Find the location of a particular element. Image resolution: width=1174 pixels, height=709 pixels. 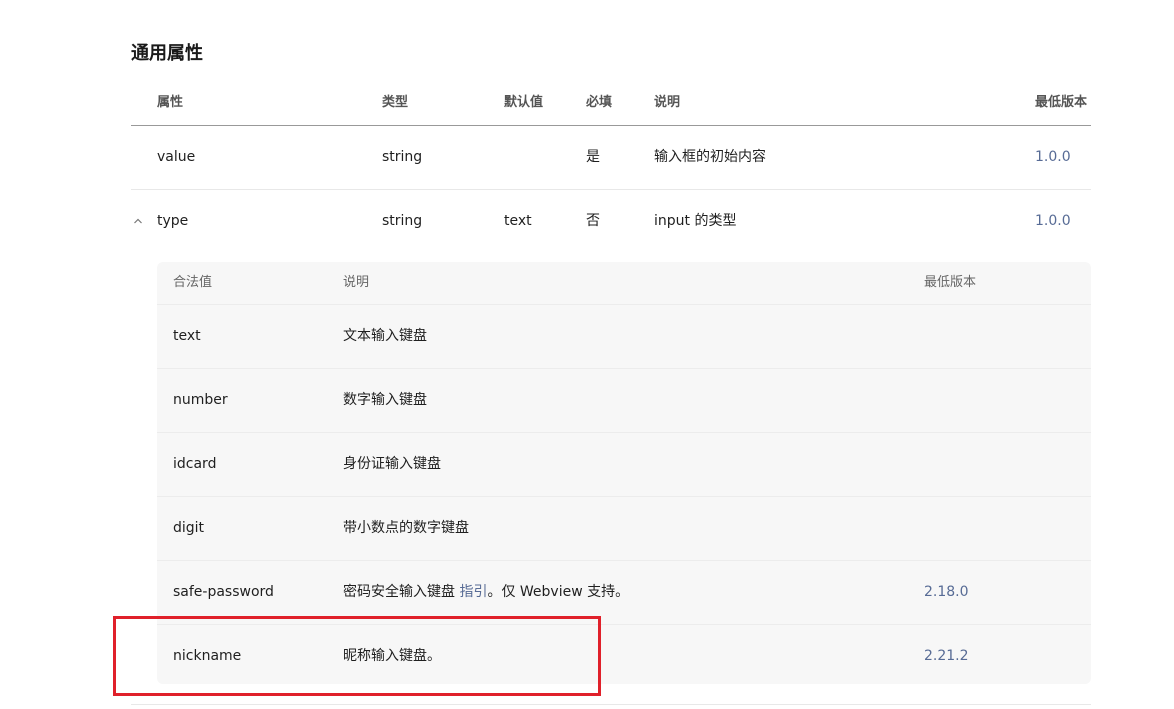

type-description: 密码安全输入键盘 指引。仅 Webview 支持。 is located at coordinates (486, 592).